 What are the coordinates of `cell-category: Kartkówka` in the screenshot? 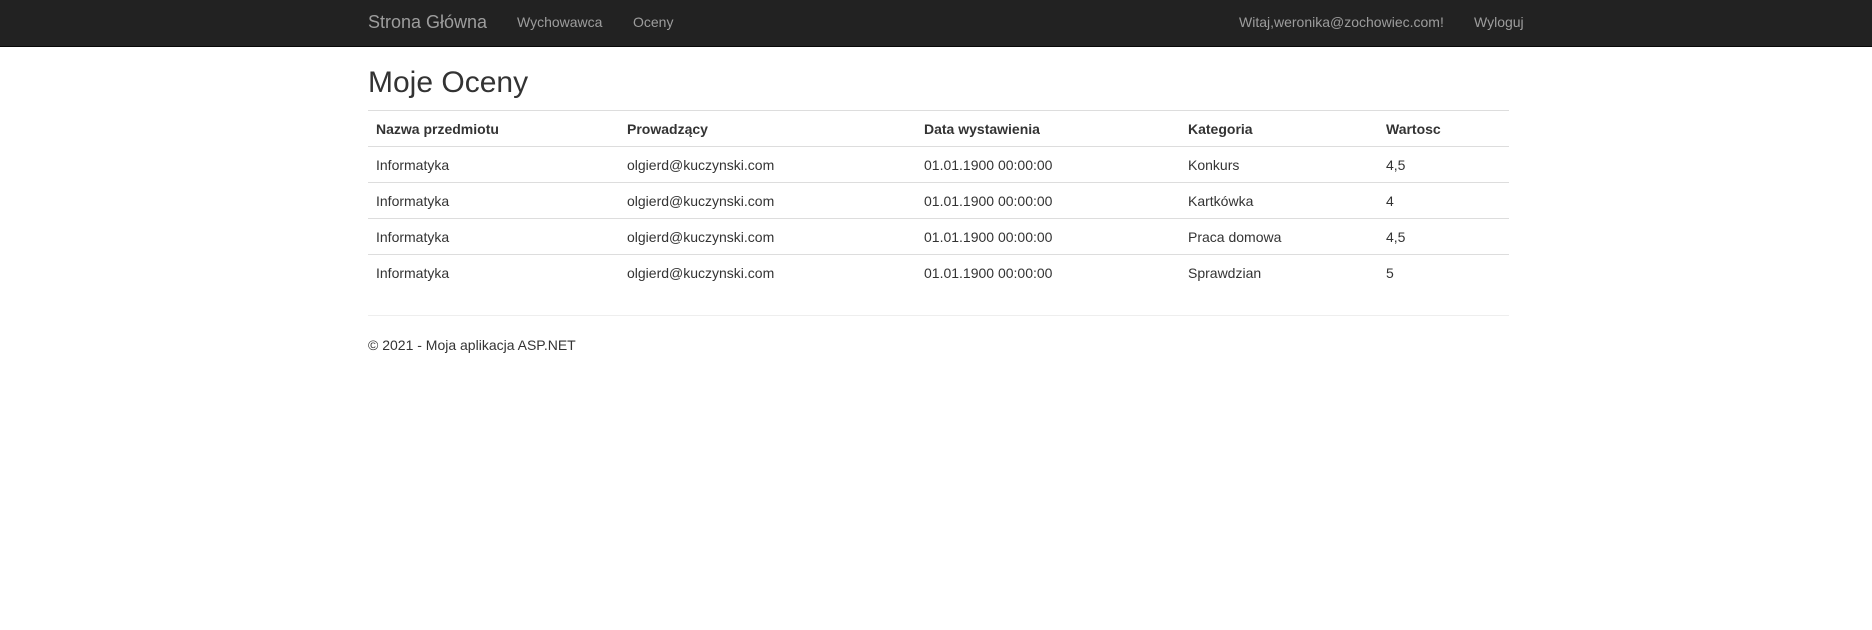 It's located at (1279, 200).